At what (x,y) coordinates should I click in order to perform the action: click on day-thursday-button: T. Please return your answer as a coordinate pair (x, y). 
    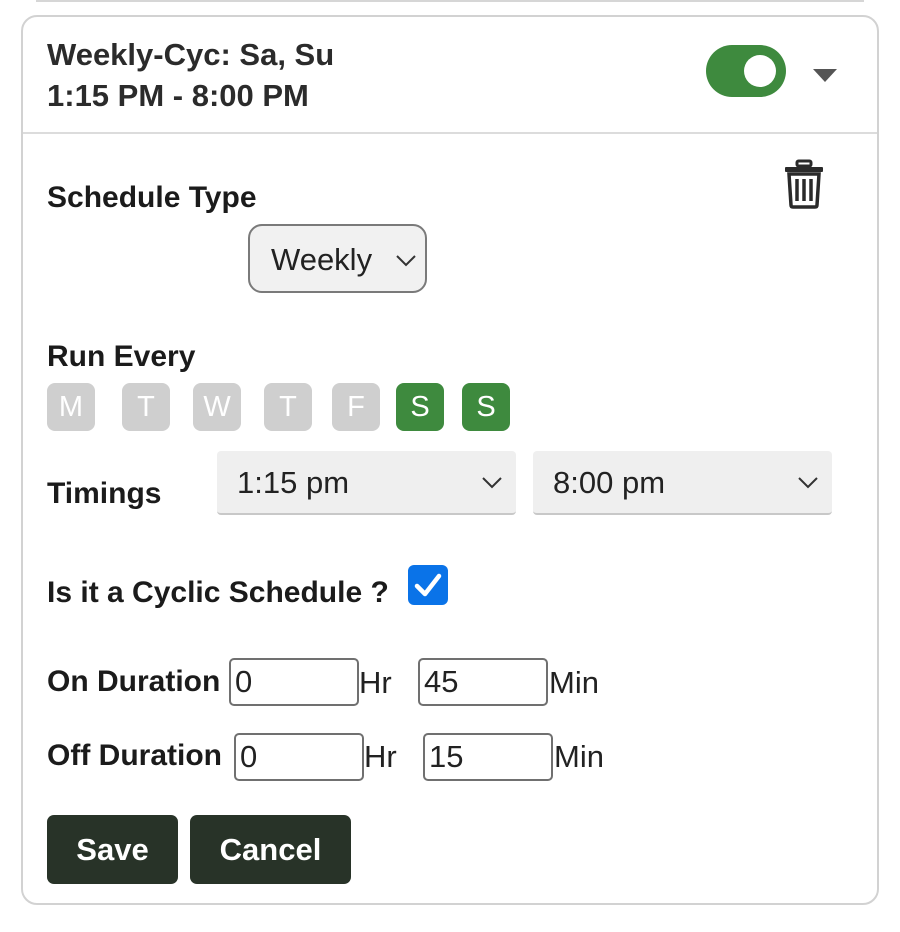
    Looking at the image, I should click on (288, 407).